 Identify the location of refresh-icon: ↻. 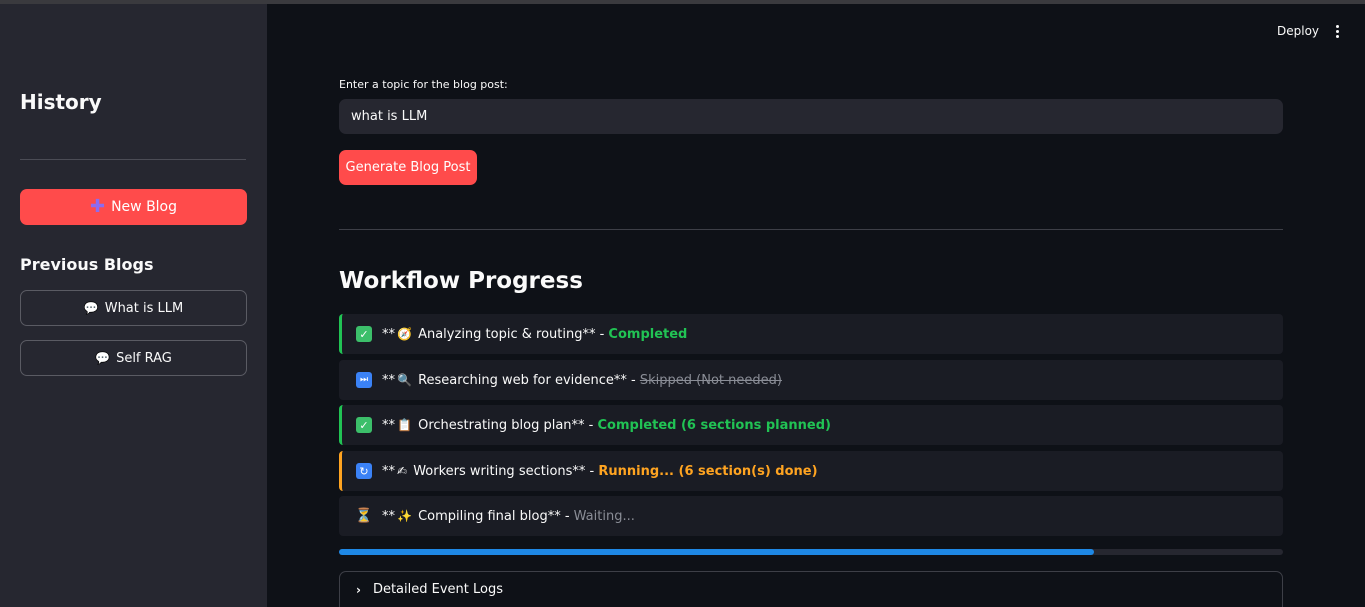
(364, 471).